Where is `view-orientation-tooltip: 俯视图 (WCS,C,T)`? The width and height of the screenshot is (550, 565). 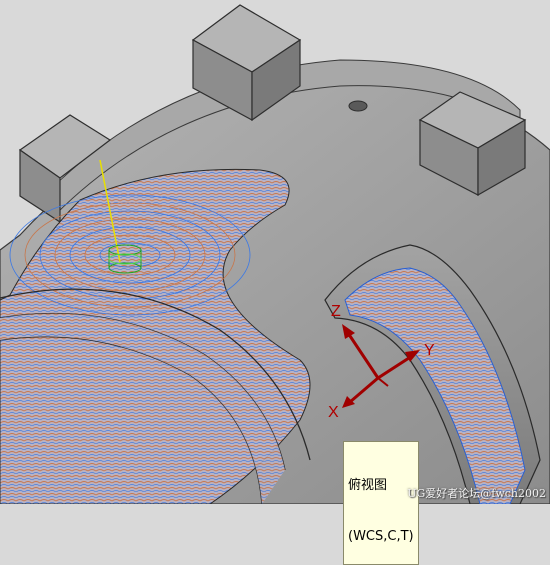 view-orientation-tooltip: 俯视图 (WCS,C,T) is located at coordinates (381, 503).